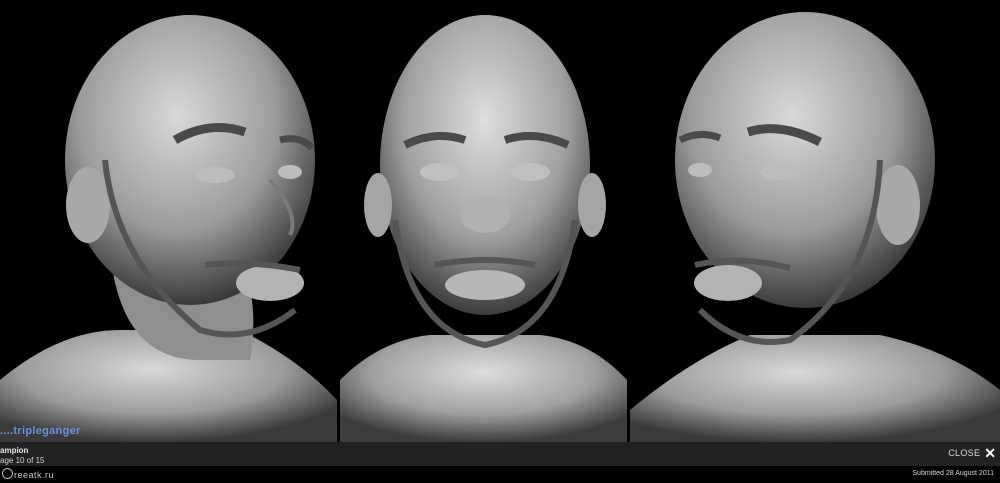  I want to click on submitted-date: Submitted 28 August 2011, so click(953, 473).